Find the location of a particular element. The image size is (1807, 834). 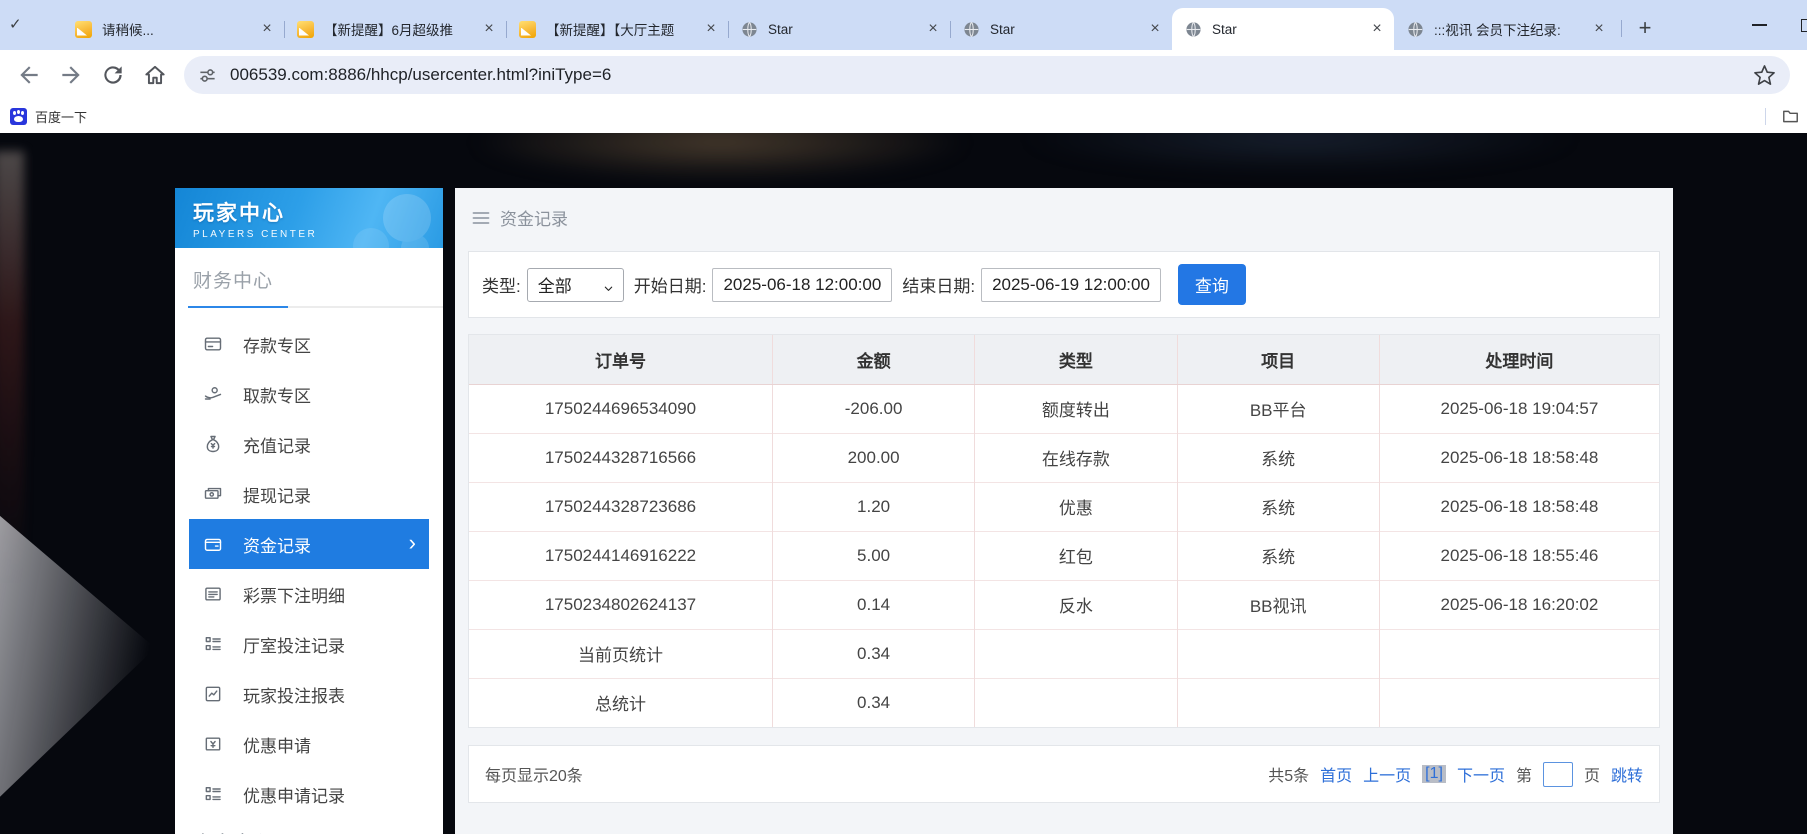

total-count: 共5条 is located at coordinates (1289, 776).